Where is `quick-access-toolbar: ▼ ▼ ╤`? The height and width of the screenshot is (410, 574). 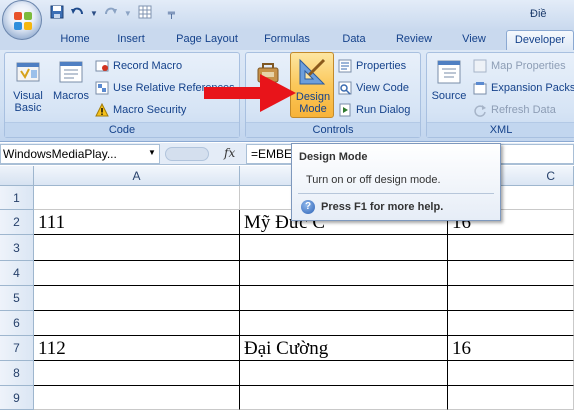 quick-access-toolbar: ▼ ▼ ╤ is located at coordinates (112, 14).